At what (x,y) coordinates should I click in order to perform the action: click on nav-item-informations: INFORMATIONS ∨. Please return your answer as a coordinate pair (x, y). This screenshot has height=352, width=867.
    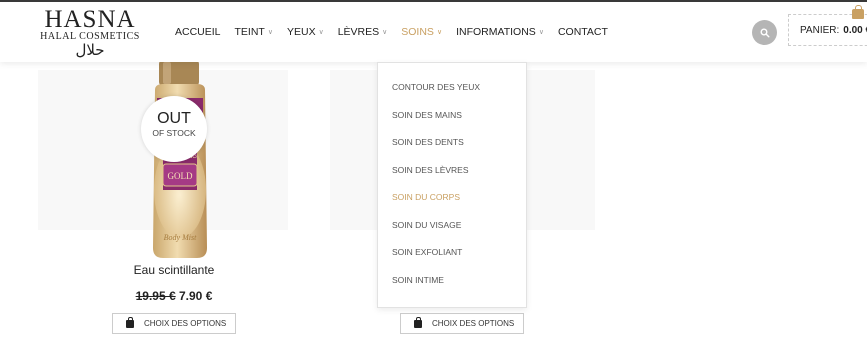
    Looking at the image, I should click on (500, 32).